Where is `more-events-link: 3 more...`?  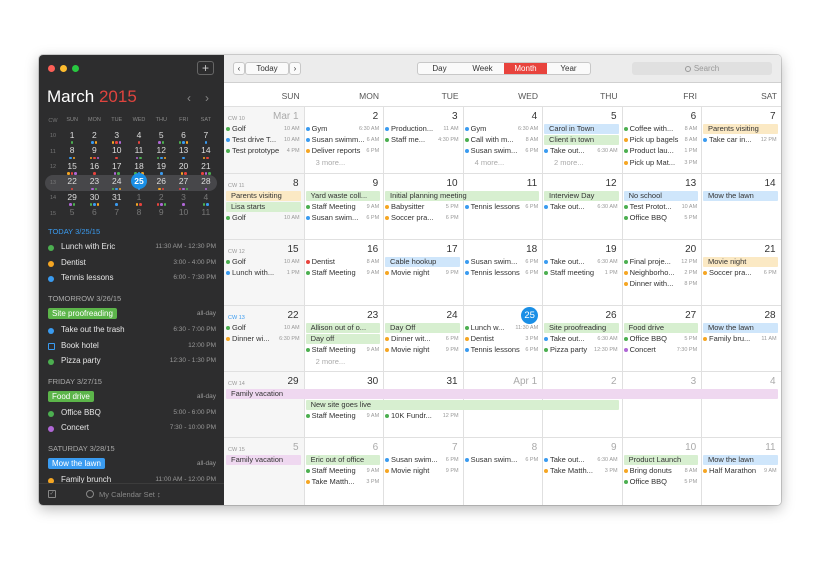
more-events-link: 3 more... is located at coordinates (344, 163).